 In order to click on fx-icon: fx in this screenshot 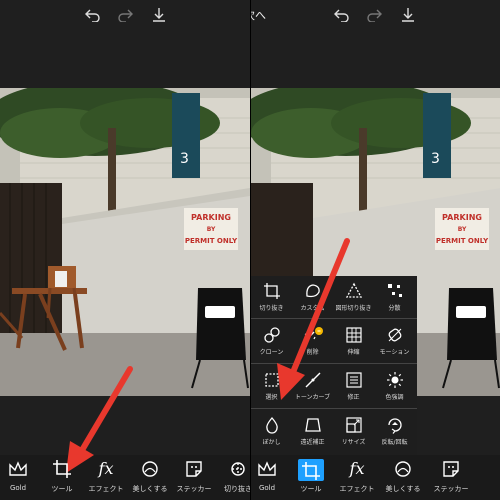, I will do `click(106, 468)`.